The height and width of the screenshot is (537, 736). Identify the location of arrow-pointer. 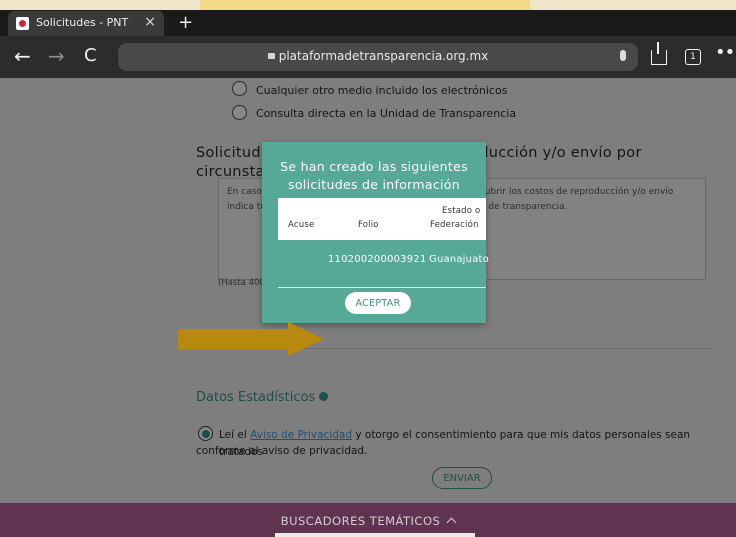
(251, 339).